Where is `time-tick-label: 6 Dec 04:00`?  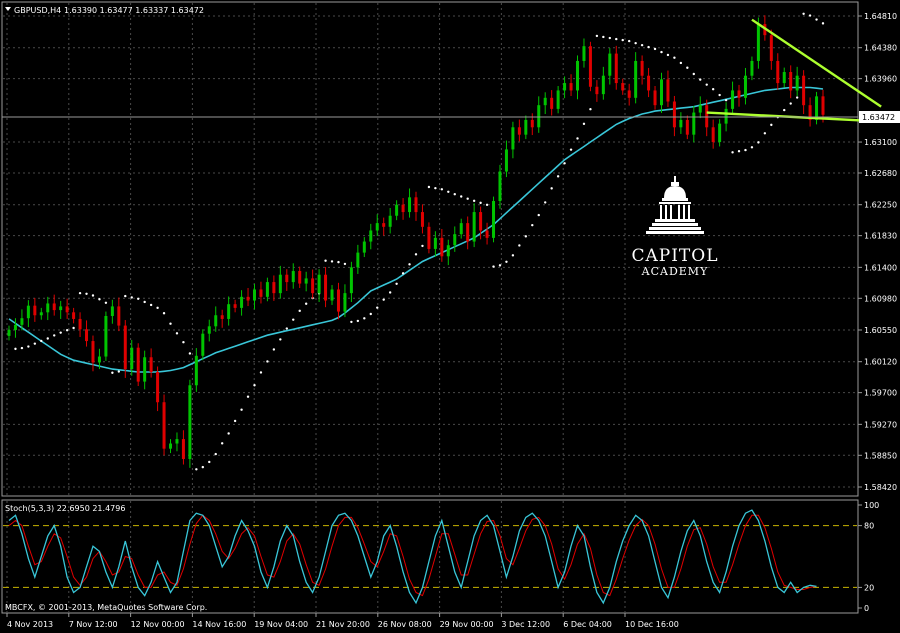 time-tick-label: 6 Dec 04:00 is located at coordinates (587, 624).